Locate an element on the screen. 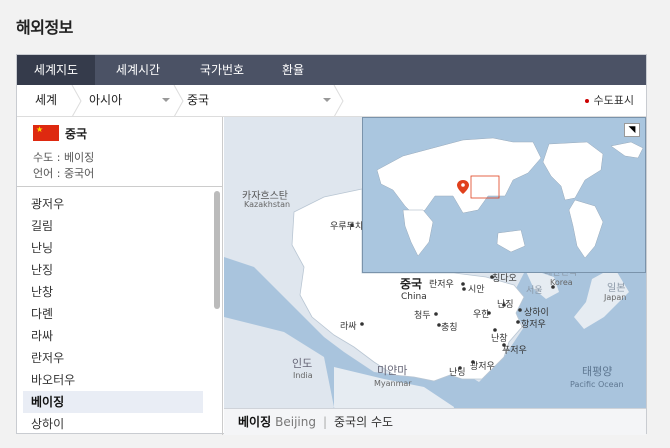  region-select: 아시아 is located at coordinates (129, 101).